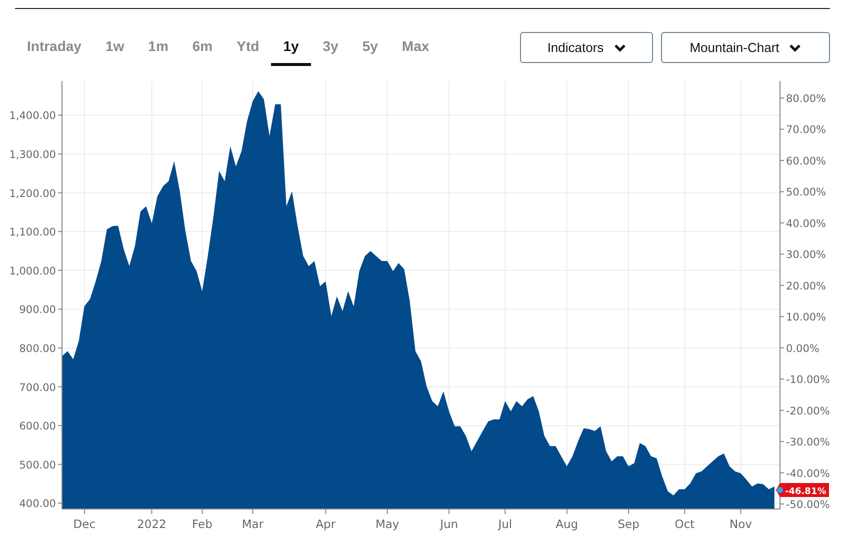 This screenshot has height=554, width=858. What do you see at coordinates (806, 130) in the screenshot?
I see `y-axis-label: 70.00%` at bounding box center [806, 130].